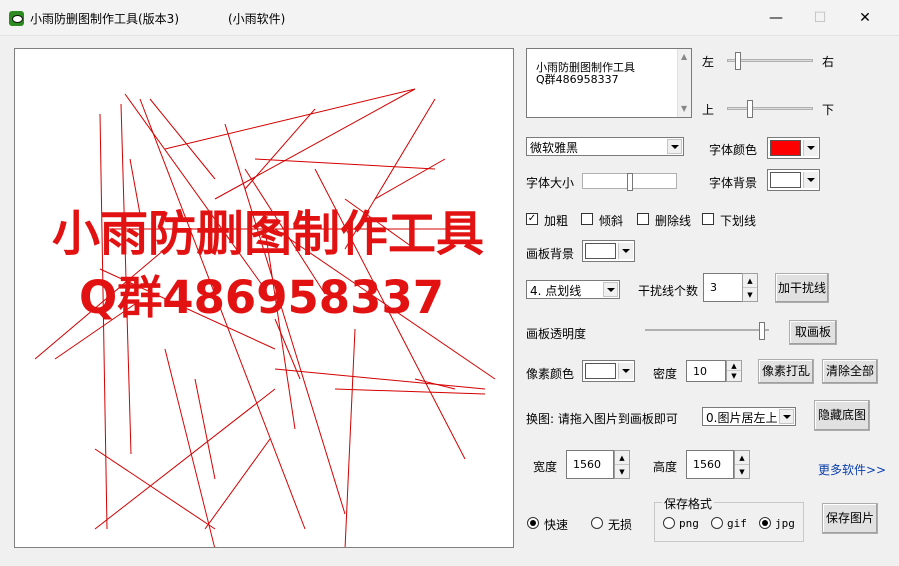 The height and width of the screenshot is (566, 899). What do you see at coordinates (609, 83) in the screenshot?
I see `text-input: 小雨防删图制作工具 Q群486958337 ▲ ▼` at bounding box center [609, 83].